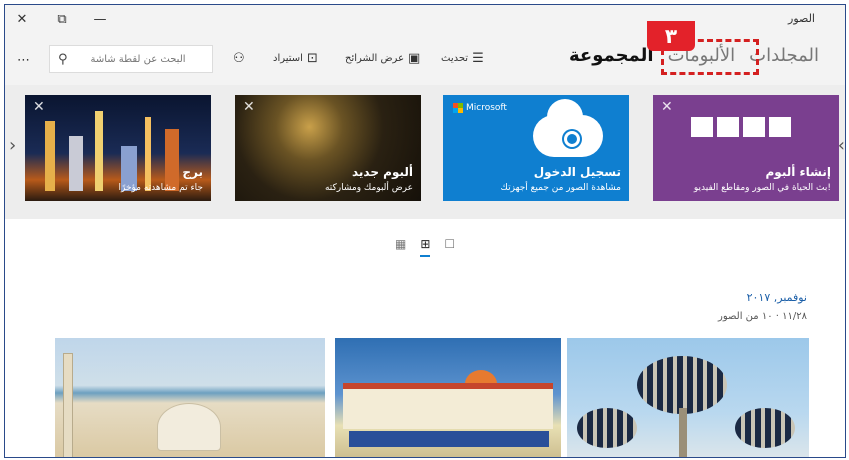 The image size is (849, 460). I want to click on account-button: ⚇, so click(239, 58).